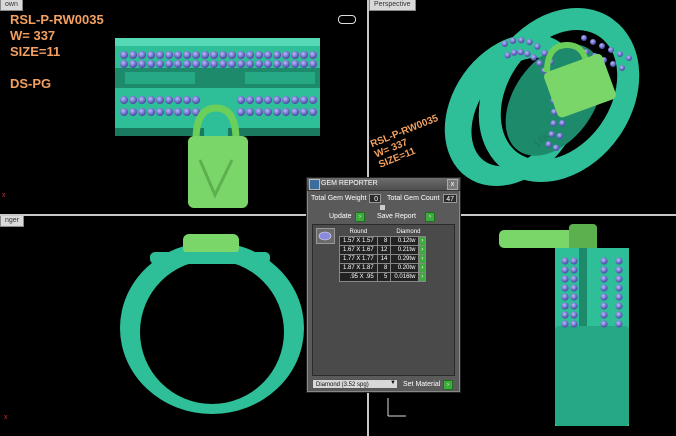 The width and height of the screenshot is (676, 436). Describe the element at coordinates (349, 183) in the screenshot. I see `gem-reporter-title: GEM REPORTER` at that location.